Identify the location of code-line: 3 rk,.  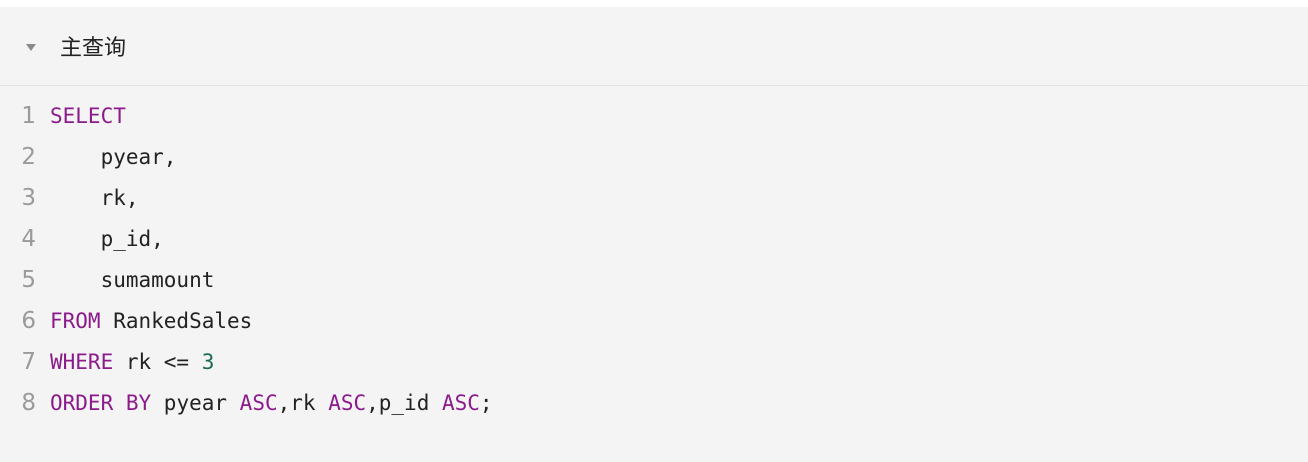
(654, 198).